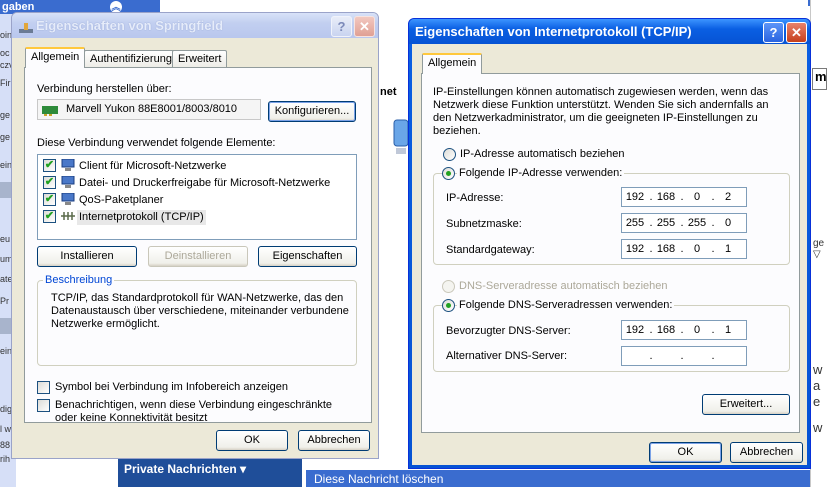 This screenshot has height=487, width=827. I want to click on ip-address-label: IP-Adresse:, so click(475, 198).